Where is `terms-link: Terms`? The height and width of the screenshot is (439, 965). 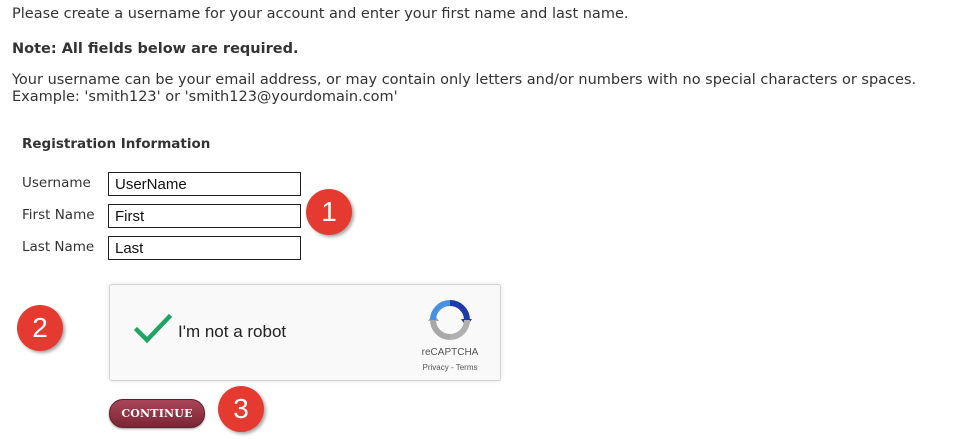
terms-link: Terms is located at coordinates (467, 367).